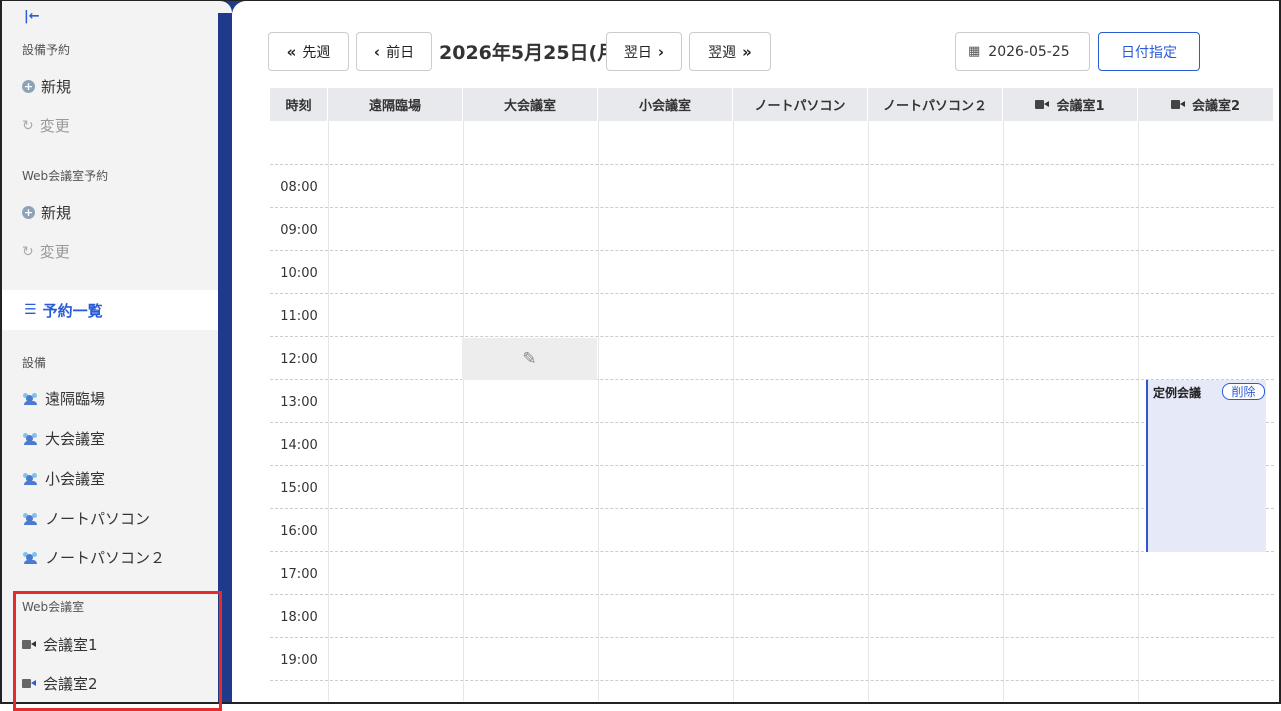  What do you see at coordinates (772, 487) in the screenshot?
I see `time-row: 15:00` at bounding box center [772, 487].